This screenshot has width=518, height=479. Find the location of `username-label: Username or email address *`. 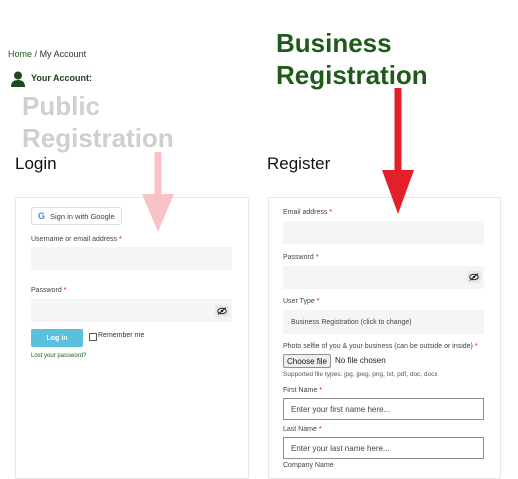

username-label: Username or email address * is located at coordinates (76, 239).